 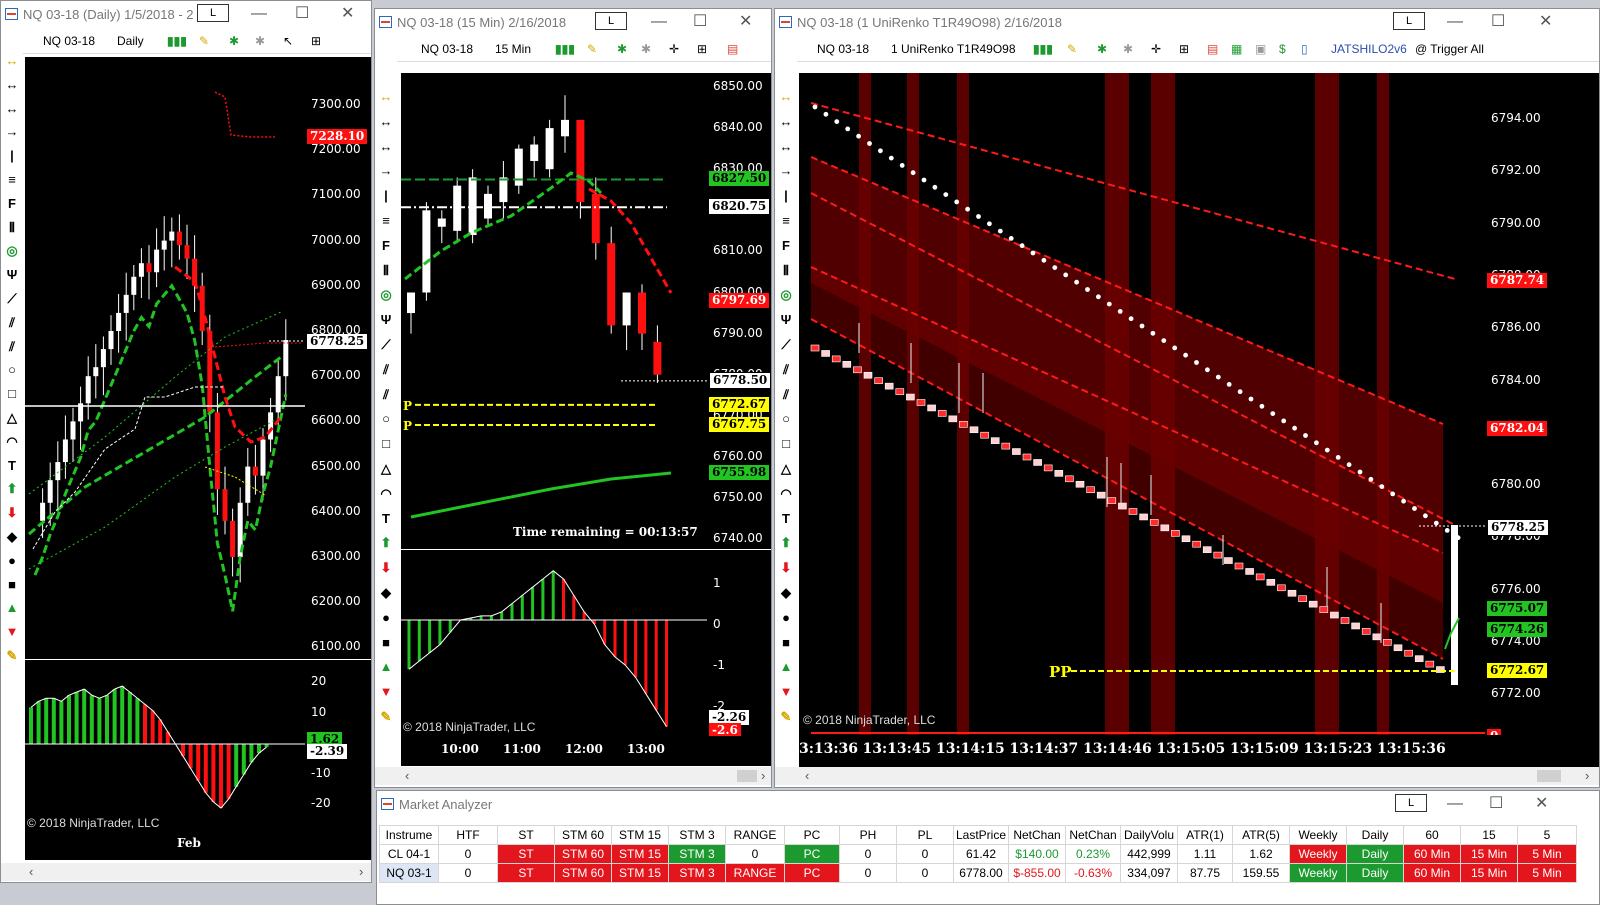 I want to click on chart-trader-icon: ▣, so click(x=1260, y=49).